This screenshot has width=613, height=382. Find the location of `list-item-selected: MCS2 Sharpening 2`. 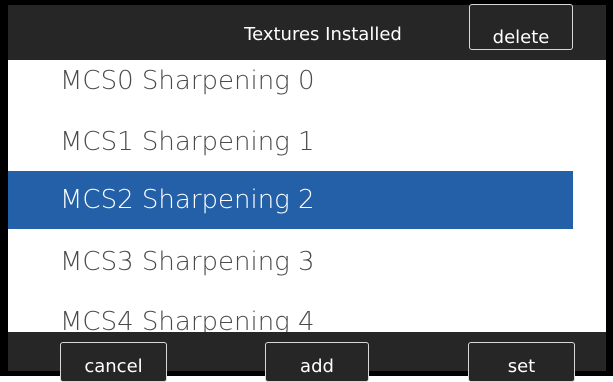

list-item-selected: MCS2 Sharpening 2 is located at coordinates (290, 200).